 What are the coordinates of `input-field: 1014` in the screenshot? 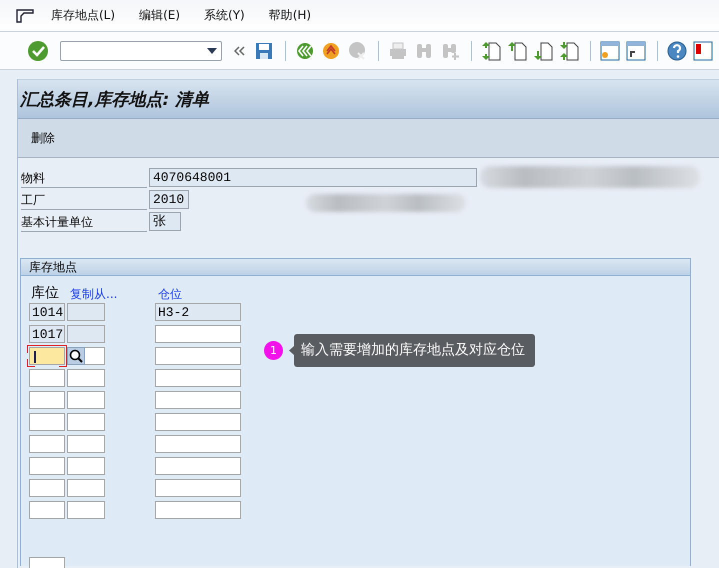 It's located at (47, 312).